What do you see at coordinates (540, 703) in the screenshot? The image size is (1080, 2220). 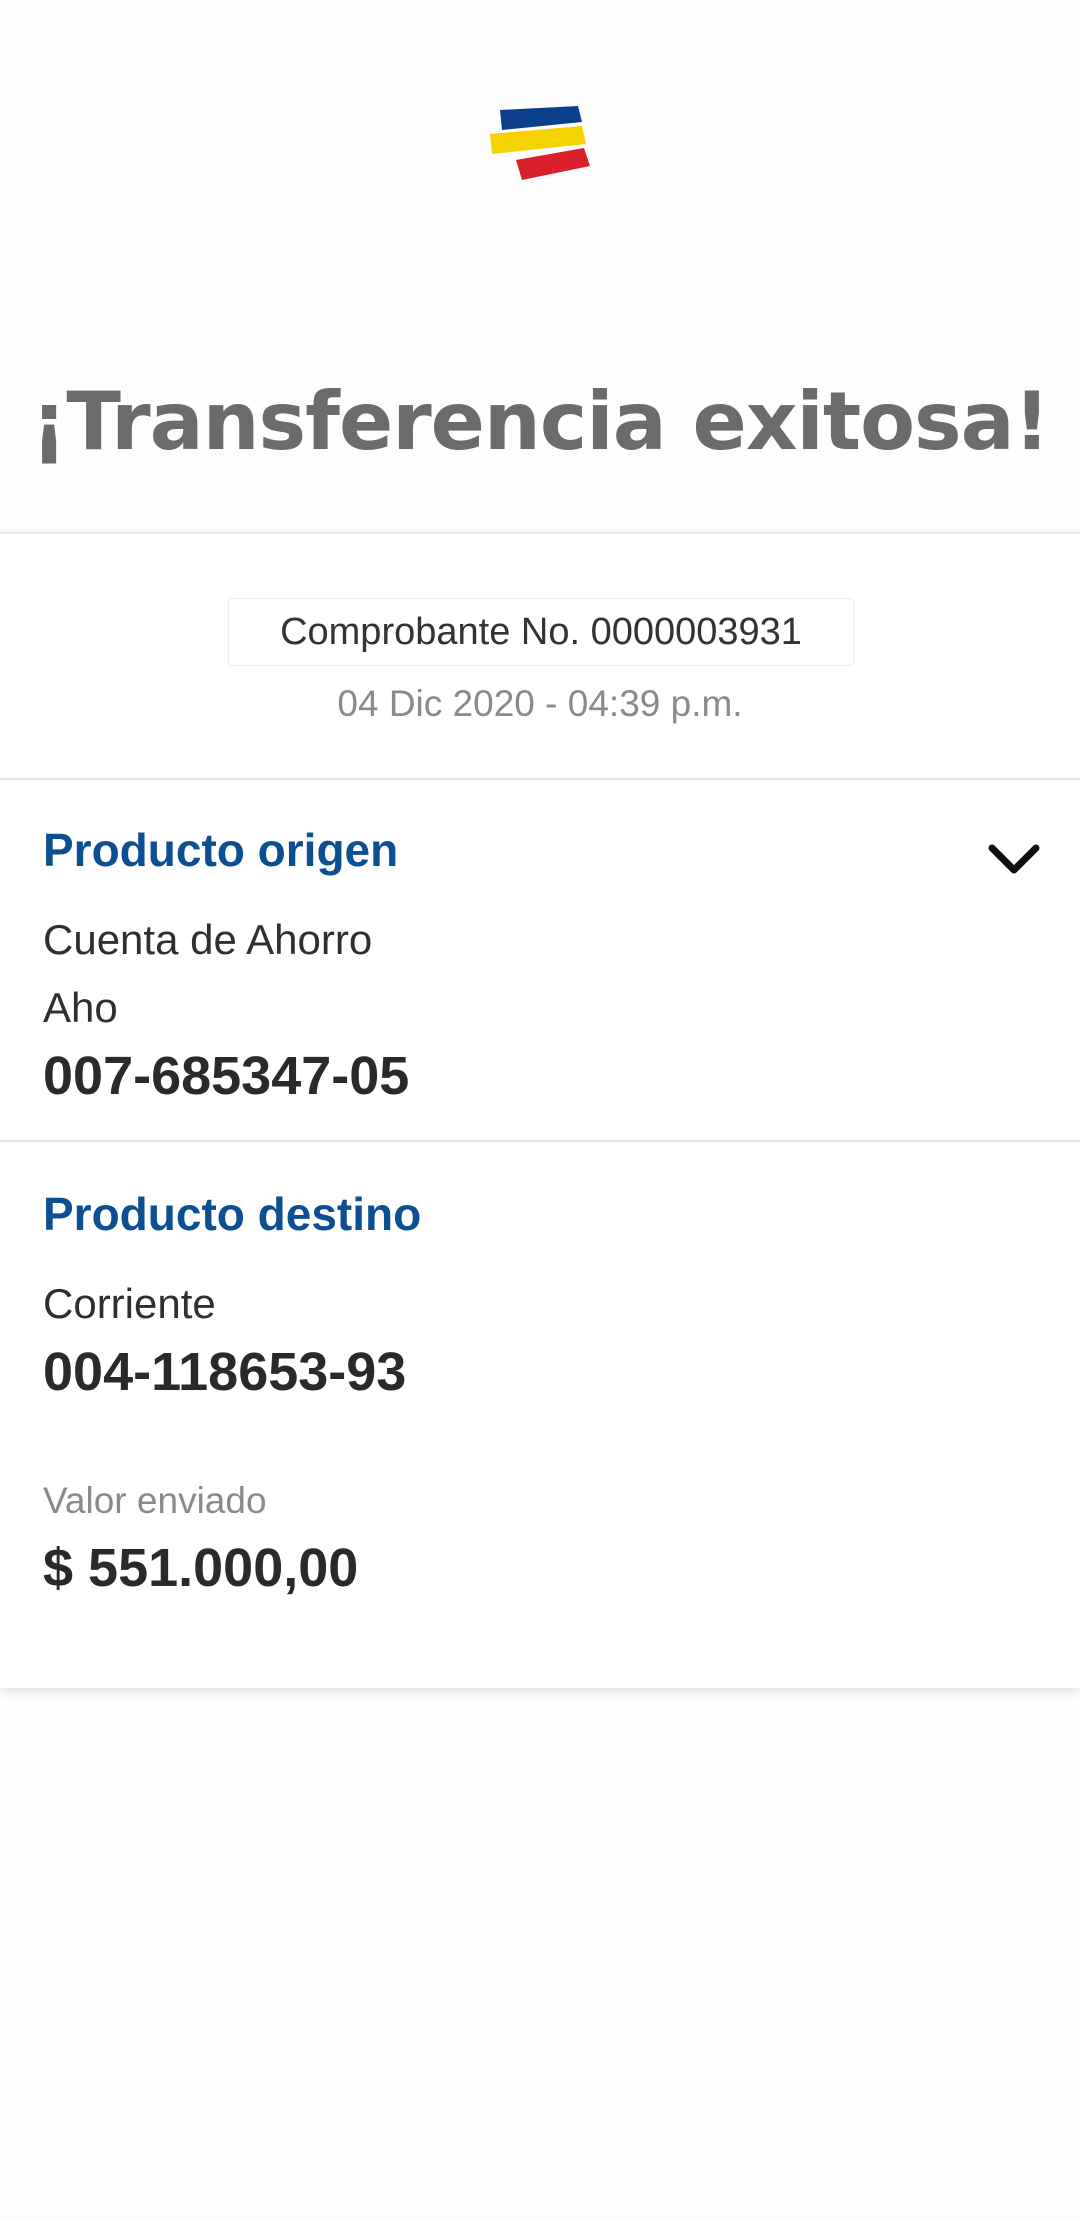 I see `receipt-datetime: 04 Dic 2020 - 04:39 p.m.` at bounding box center [540, 703].